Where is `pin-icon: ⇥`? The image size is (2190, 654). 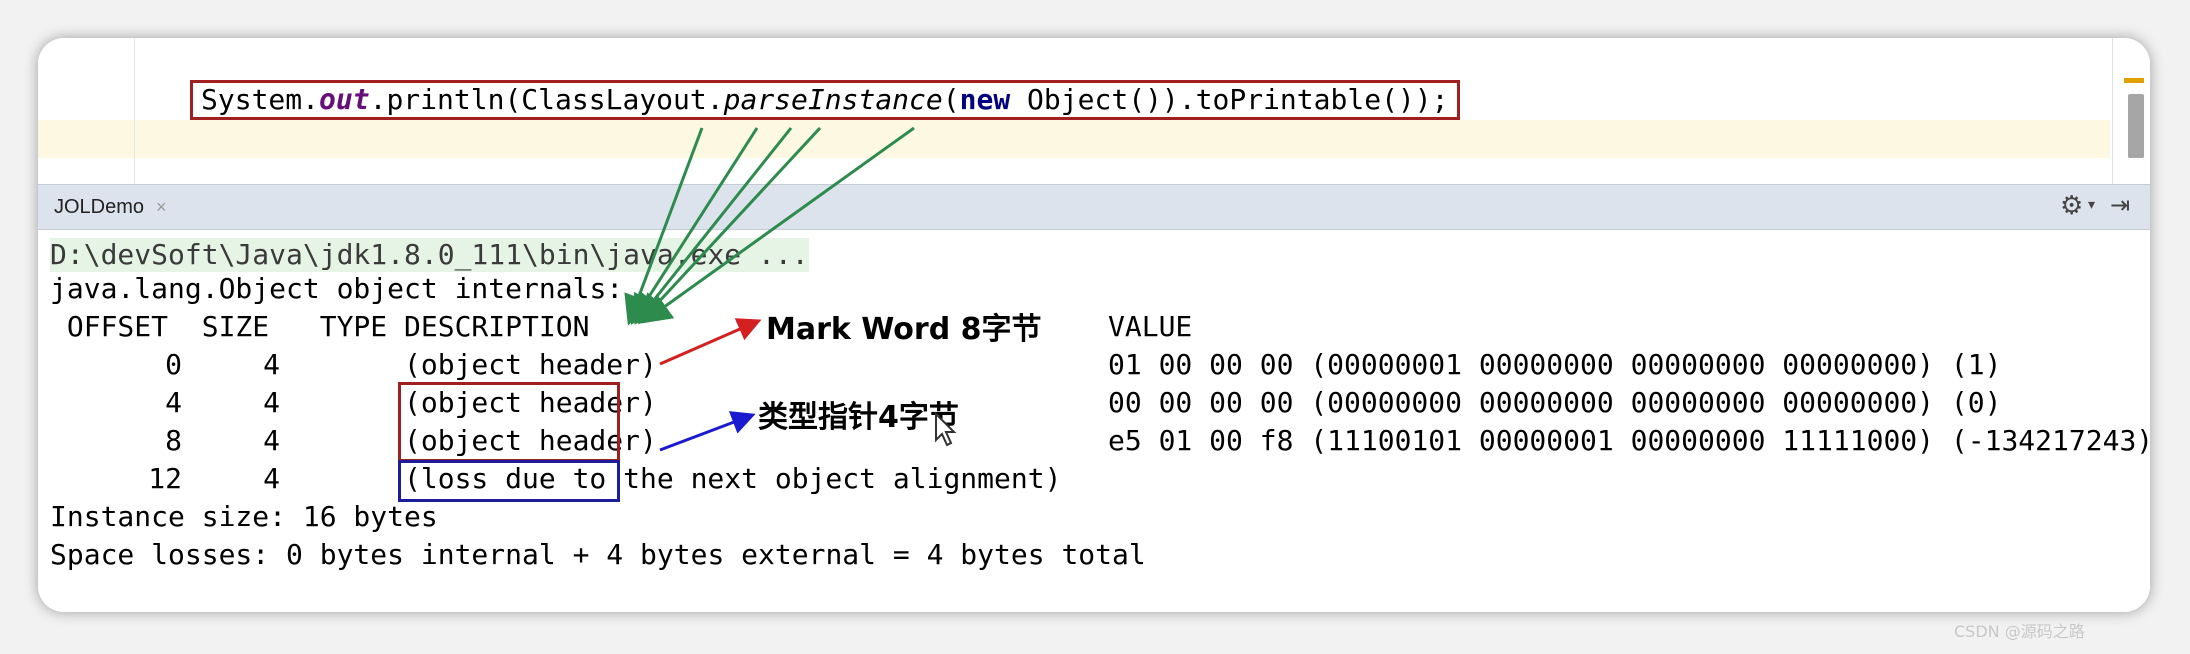 pin-icon: ⇥ is located at coordinates (2120, 205).